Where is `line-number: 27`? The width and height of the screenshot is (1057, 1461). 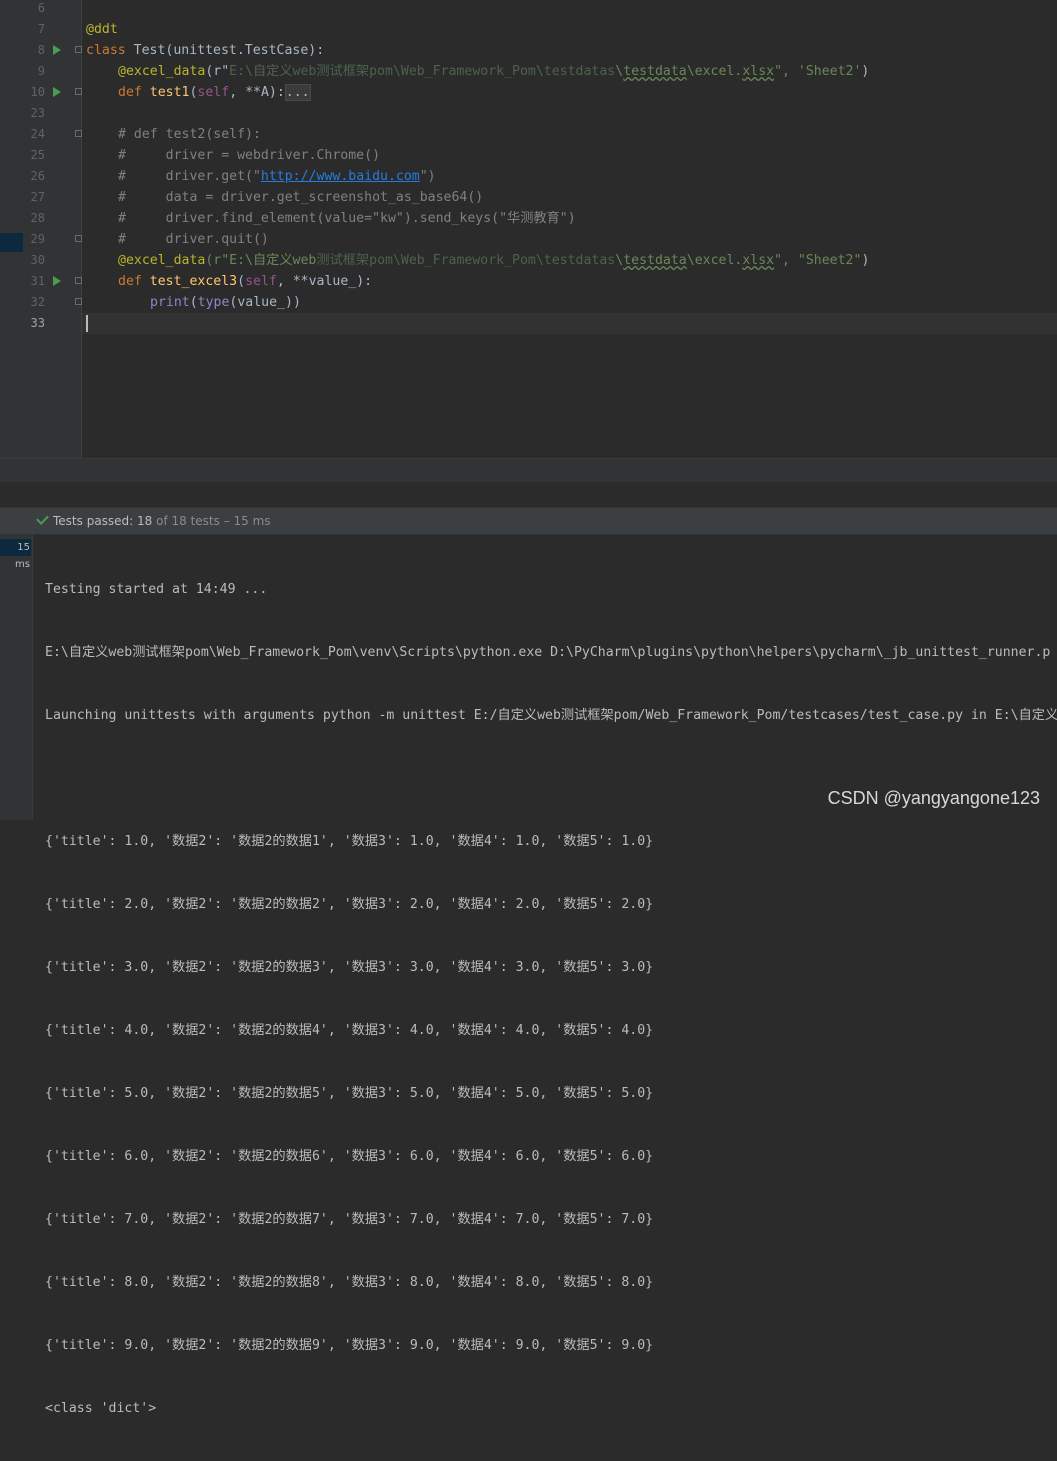
line-number: 27 is located at coordinates (37, 197).